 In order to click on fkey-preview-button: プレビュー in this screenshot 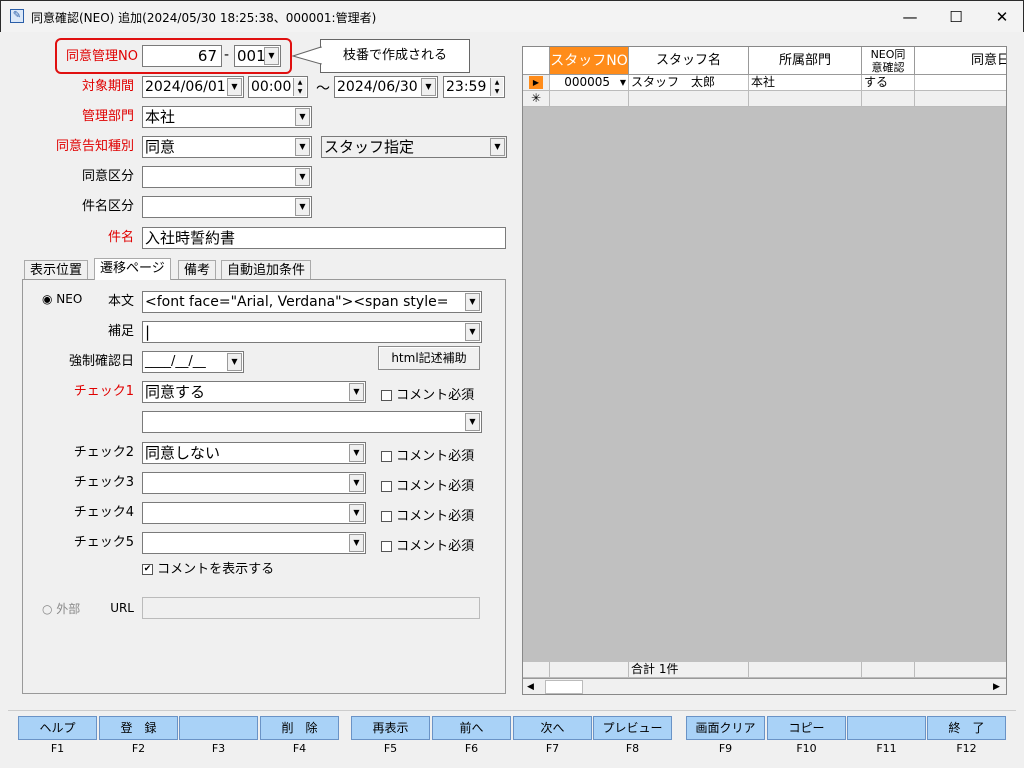, I will do `click(632, 728)`.